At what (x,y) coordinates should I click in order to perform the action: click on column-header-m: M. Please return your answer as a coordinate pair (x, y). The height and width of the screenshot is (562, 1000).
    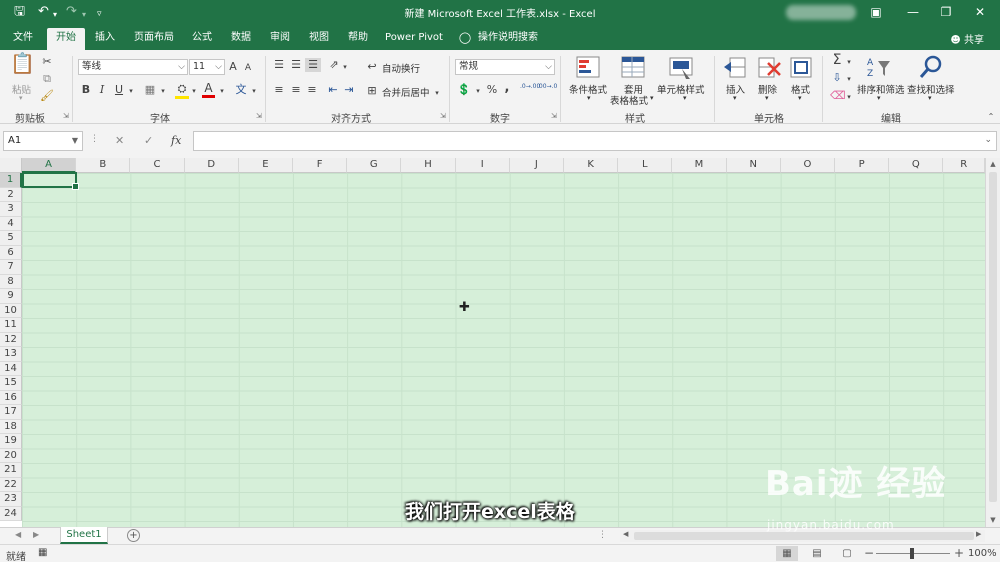
    Looking at the image, I should click on (699, 165).